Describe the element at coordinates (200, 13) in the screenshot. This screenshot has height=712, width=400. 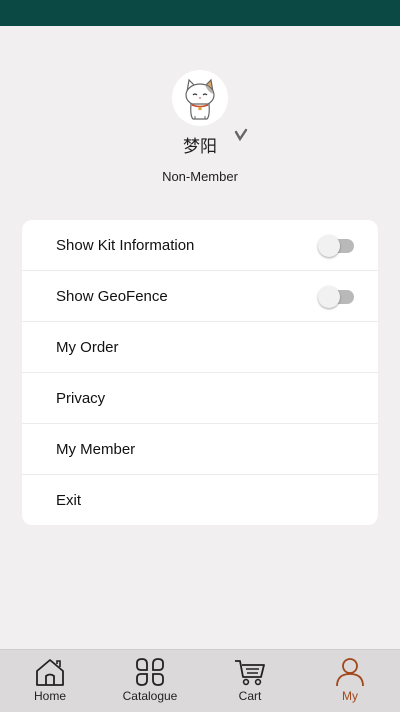
I see `status-bar` at that location.